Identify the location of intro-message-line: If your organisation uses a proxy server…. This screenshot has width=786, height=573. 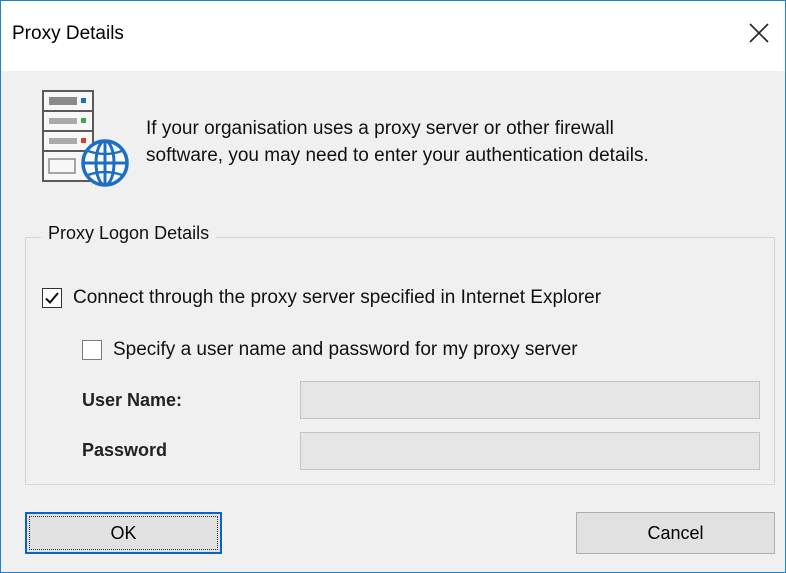
(380, 128).